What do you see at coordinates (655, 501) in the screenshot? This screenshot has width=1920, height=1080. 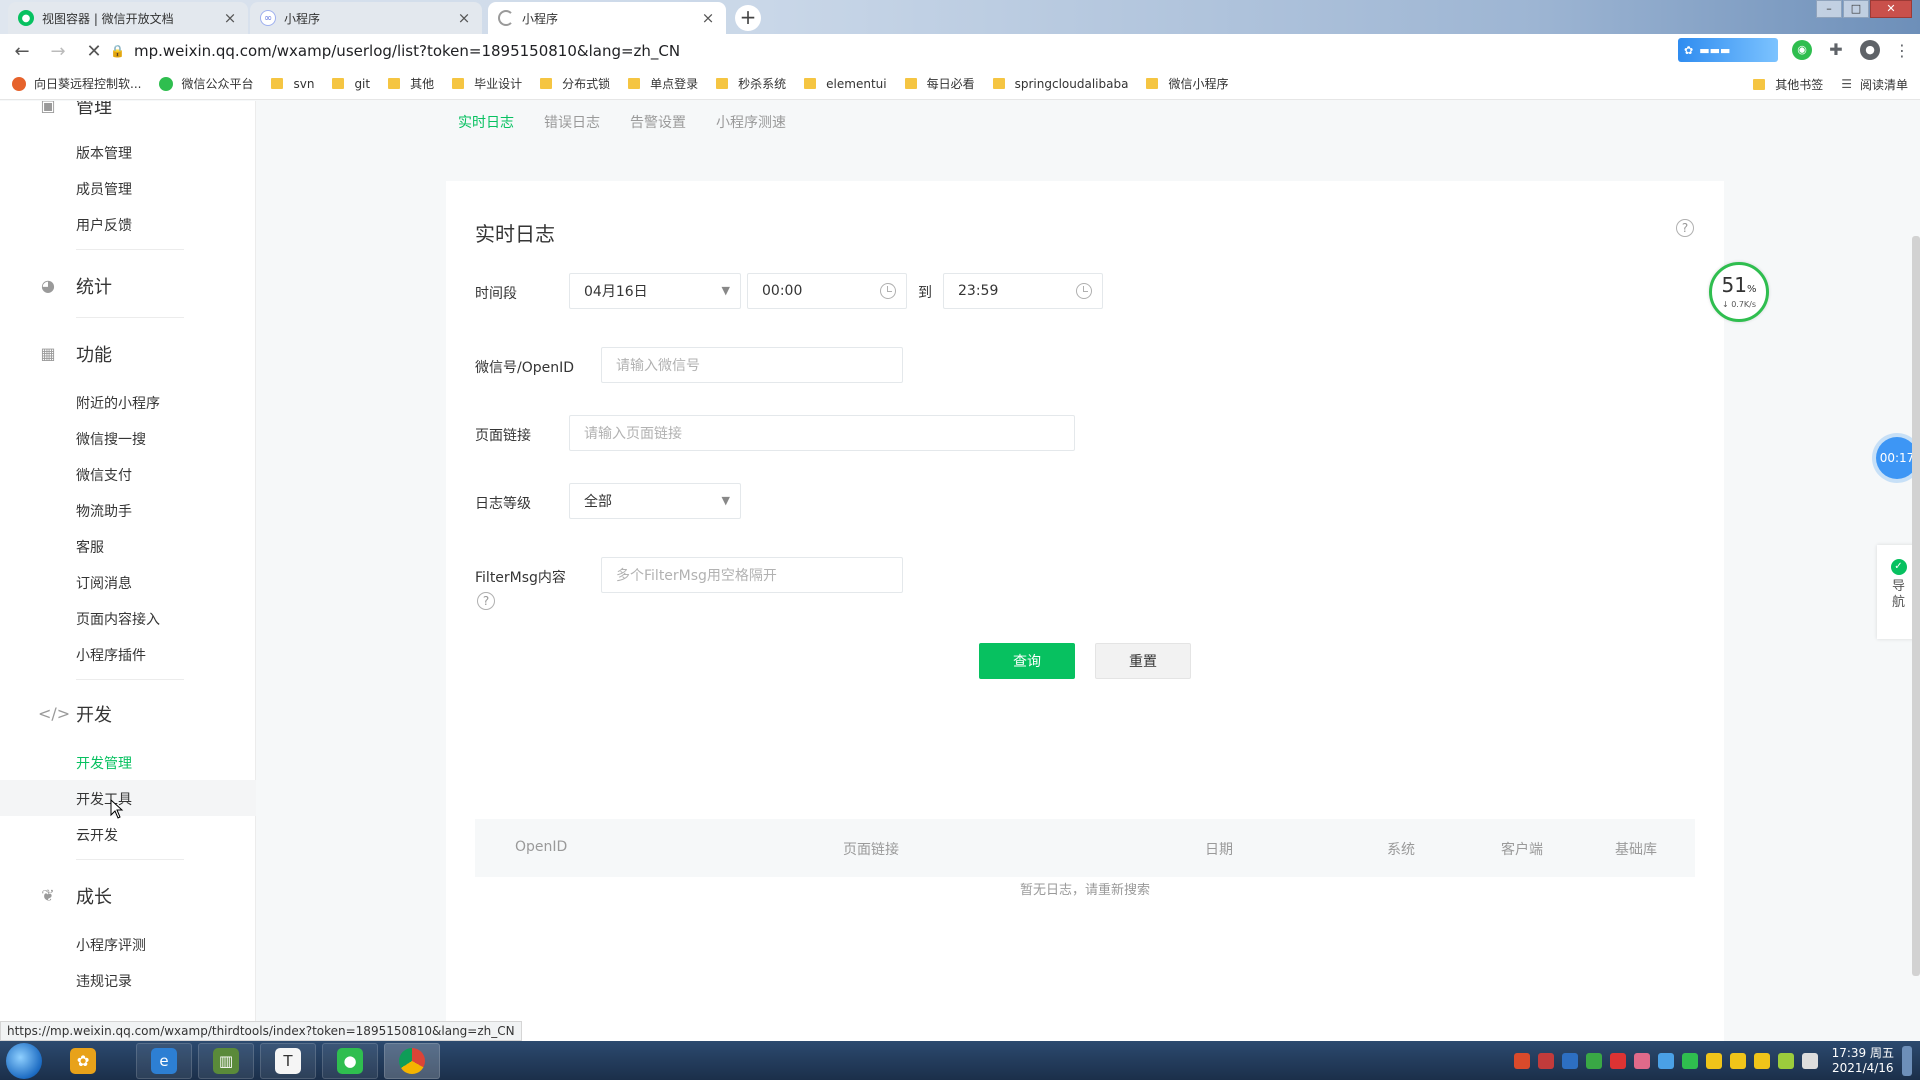 I see `log-level-select: 全部 ▼` at bounding box center [655, 501].